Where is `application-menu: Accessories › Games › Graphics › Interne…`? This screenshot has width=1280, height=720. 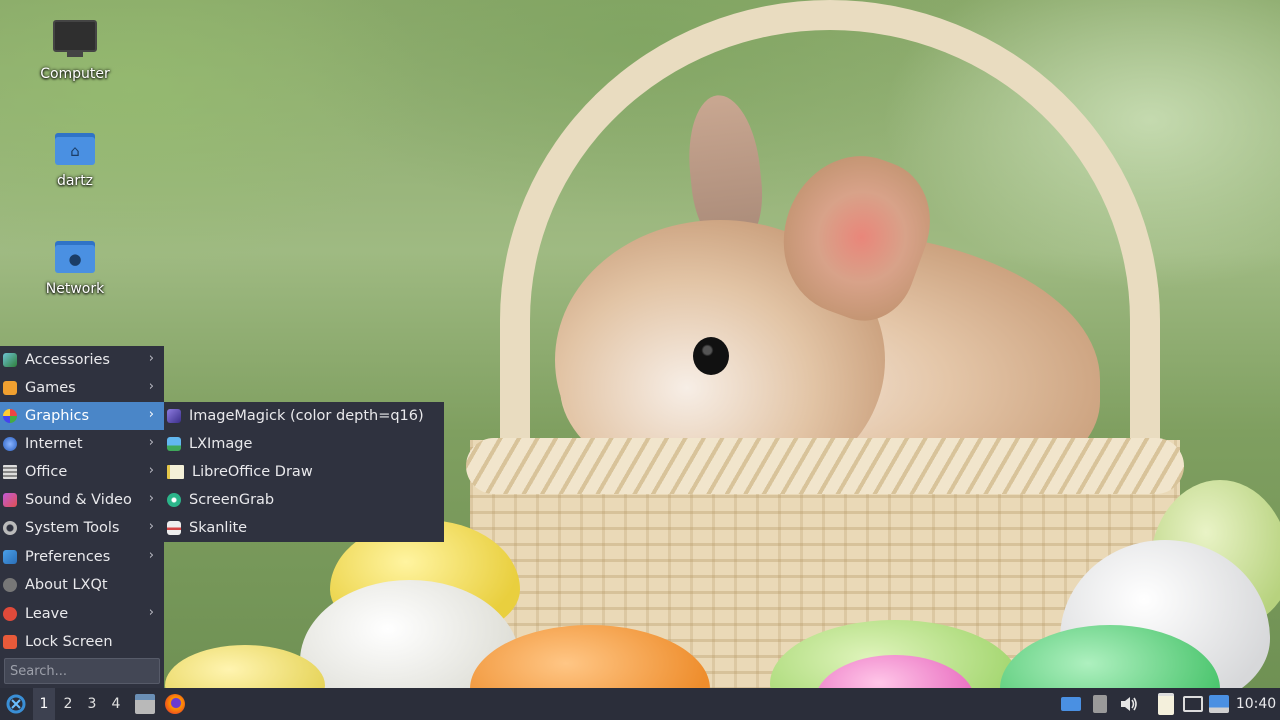 application-menu: Accessories › Games › Graphics › Interne… is located at coordinates (82, 517).